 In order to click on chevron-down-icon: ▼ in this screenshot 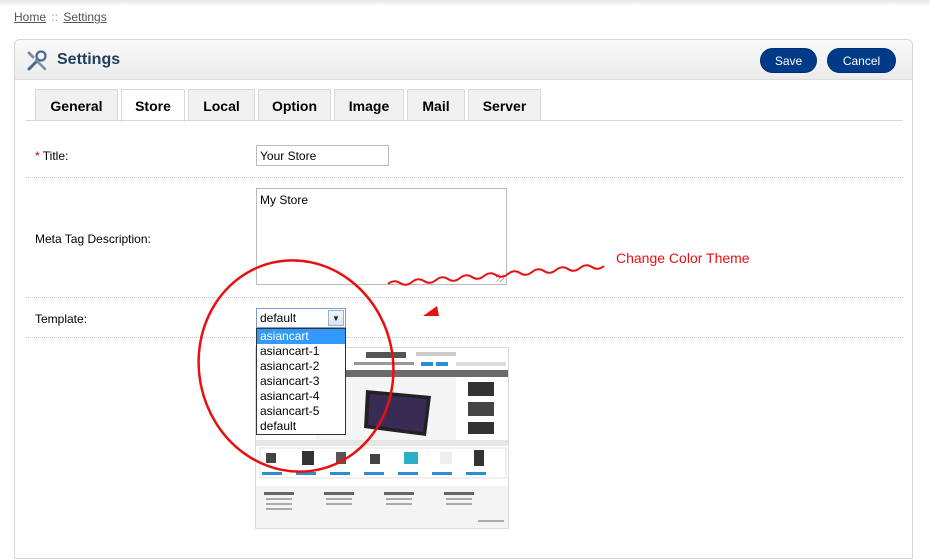, I will do `click(336, 318)`.